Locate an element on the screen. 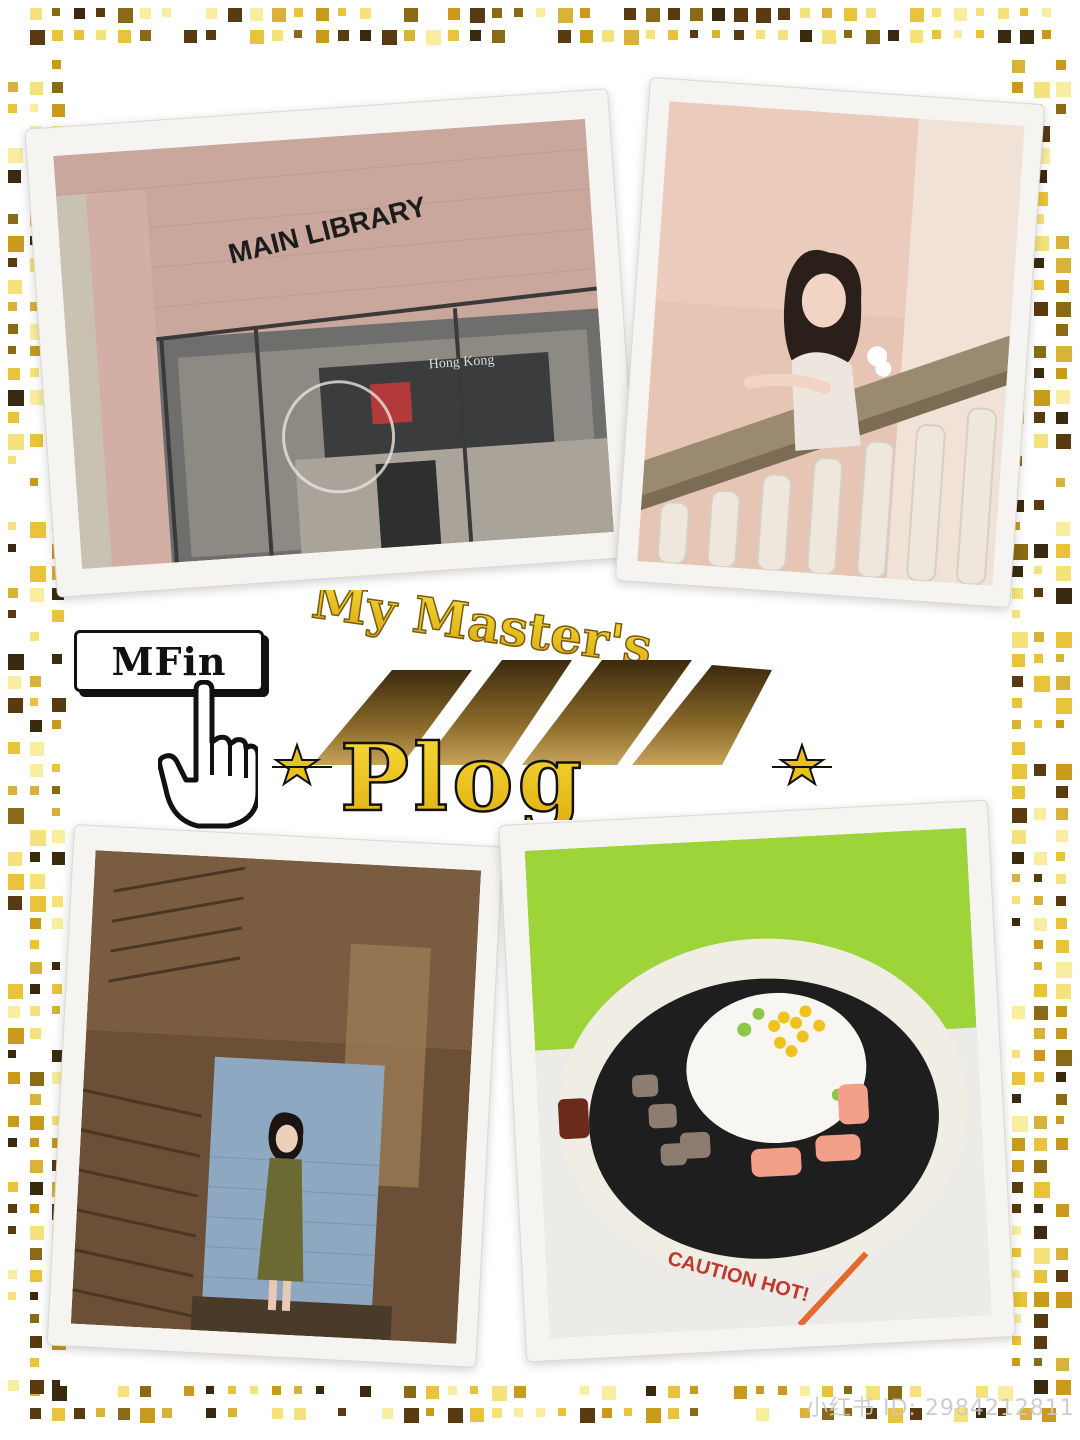 The height and width of the screenshot is (1440, 1080). watermark: 小红书 ID: 2984212811 is located at coordinates (940, 1408).